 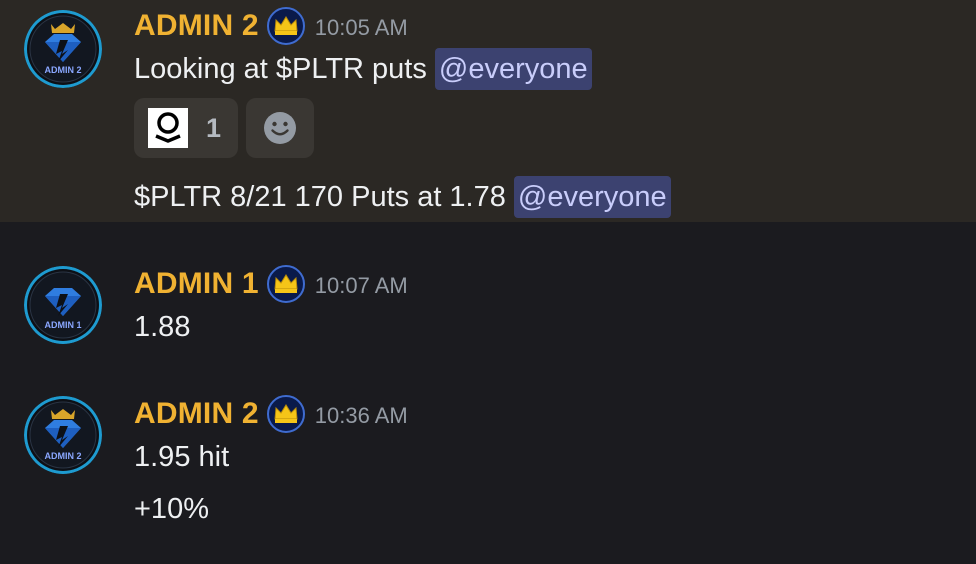 I want to click on reaction-button: 1, so click(x=186, y=128).